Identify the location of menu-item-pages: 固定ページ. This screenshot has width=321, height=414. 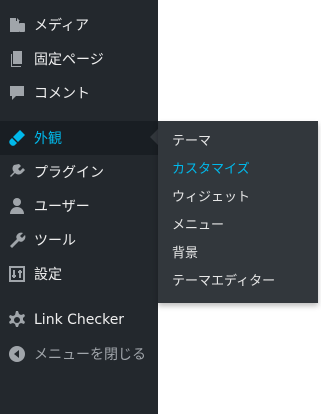
(79, 59).